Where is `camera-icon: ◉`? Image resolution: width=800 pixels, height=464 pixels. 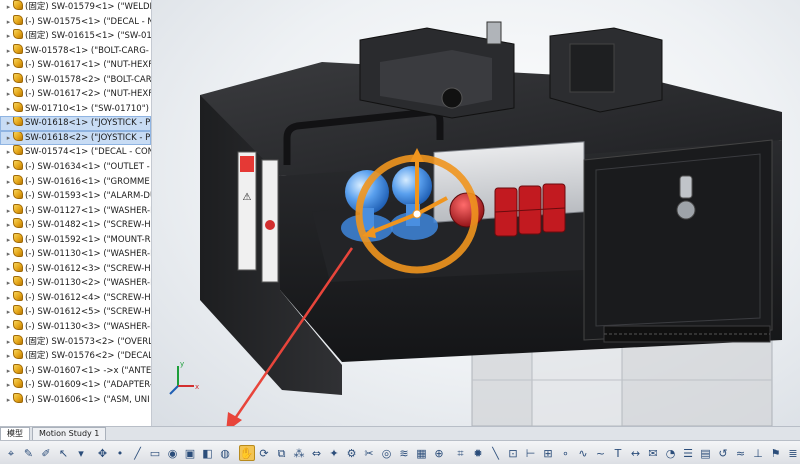
camera-icon: ◉ is located at coordinates (173, 453).